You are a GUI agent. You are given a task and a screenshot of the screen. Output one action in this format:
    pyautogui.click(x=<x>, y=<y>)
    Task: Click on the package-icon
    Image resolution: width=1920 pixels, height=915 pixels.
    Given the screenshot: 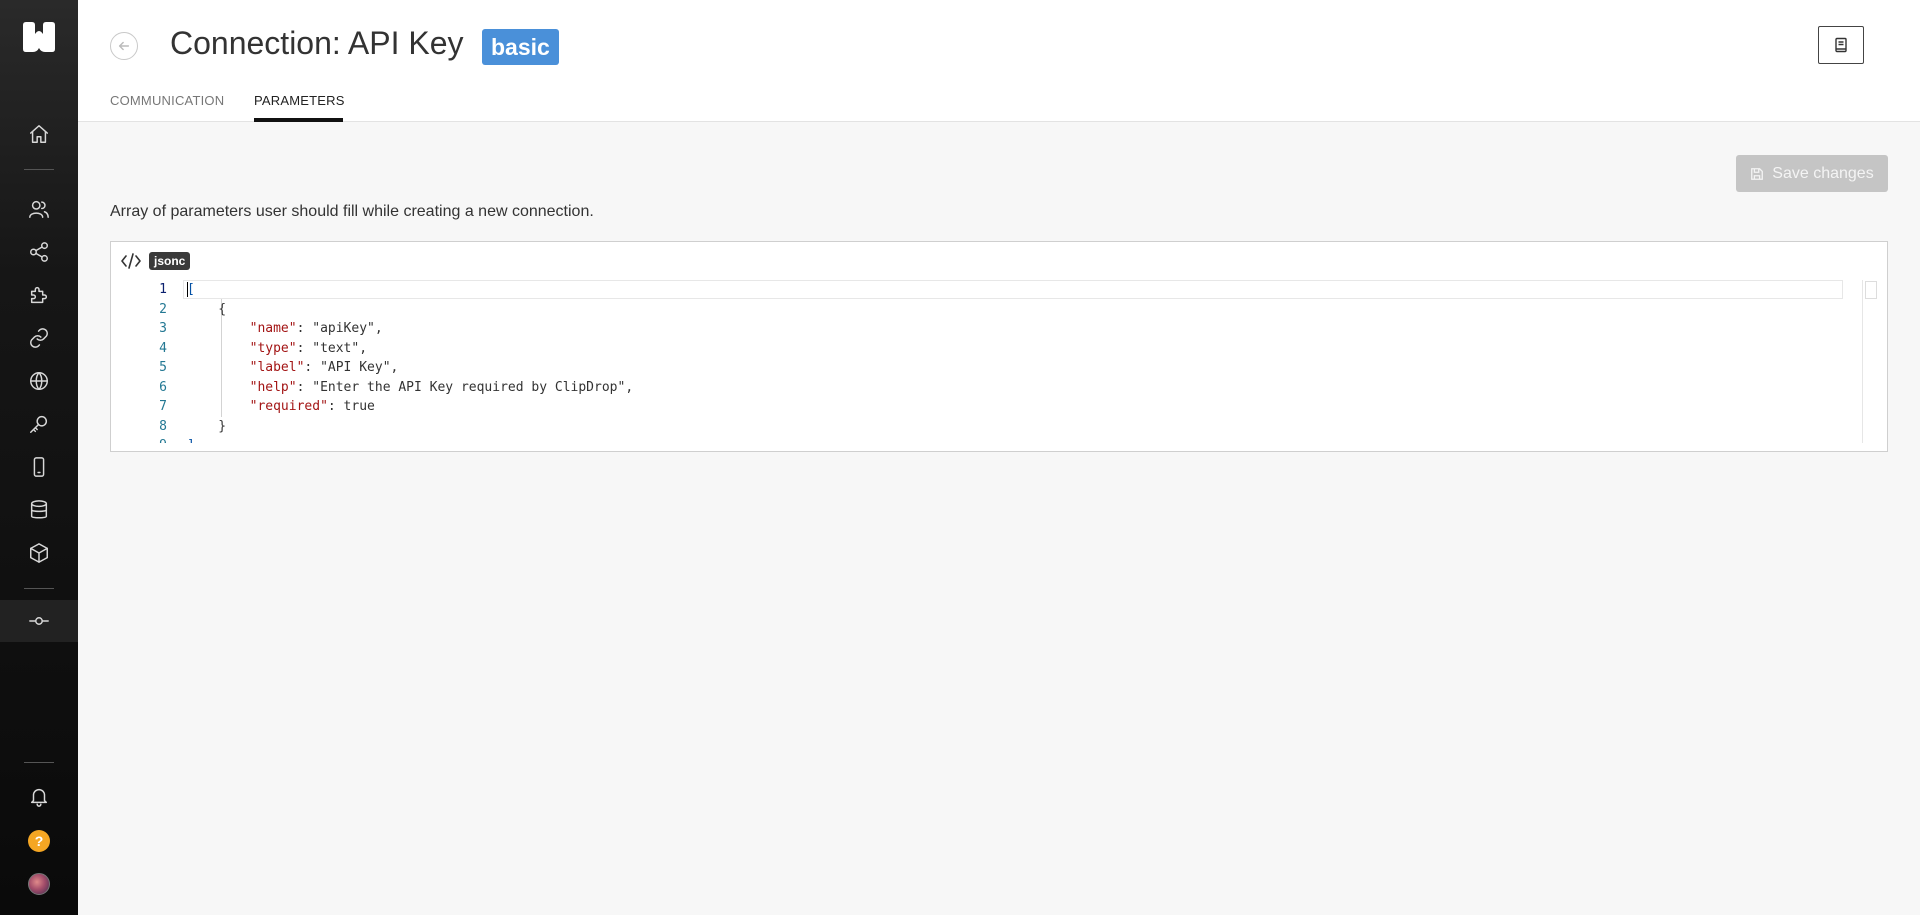 What is the action you would take?
    pyautogui.click(x=39, y=553)
    